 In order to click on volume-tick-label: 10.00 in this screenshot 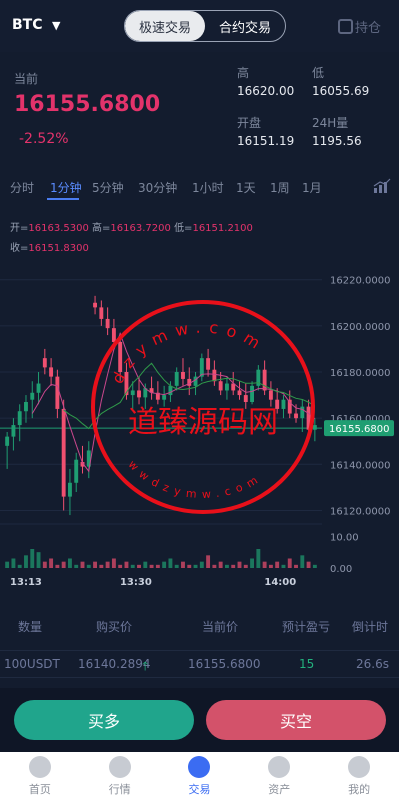, I will do `click(344, 537)`.